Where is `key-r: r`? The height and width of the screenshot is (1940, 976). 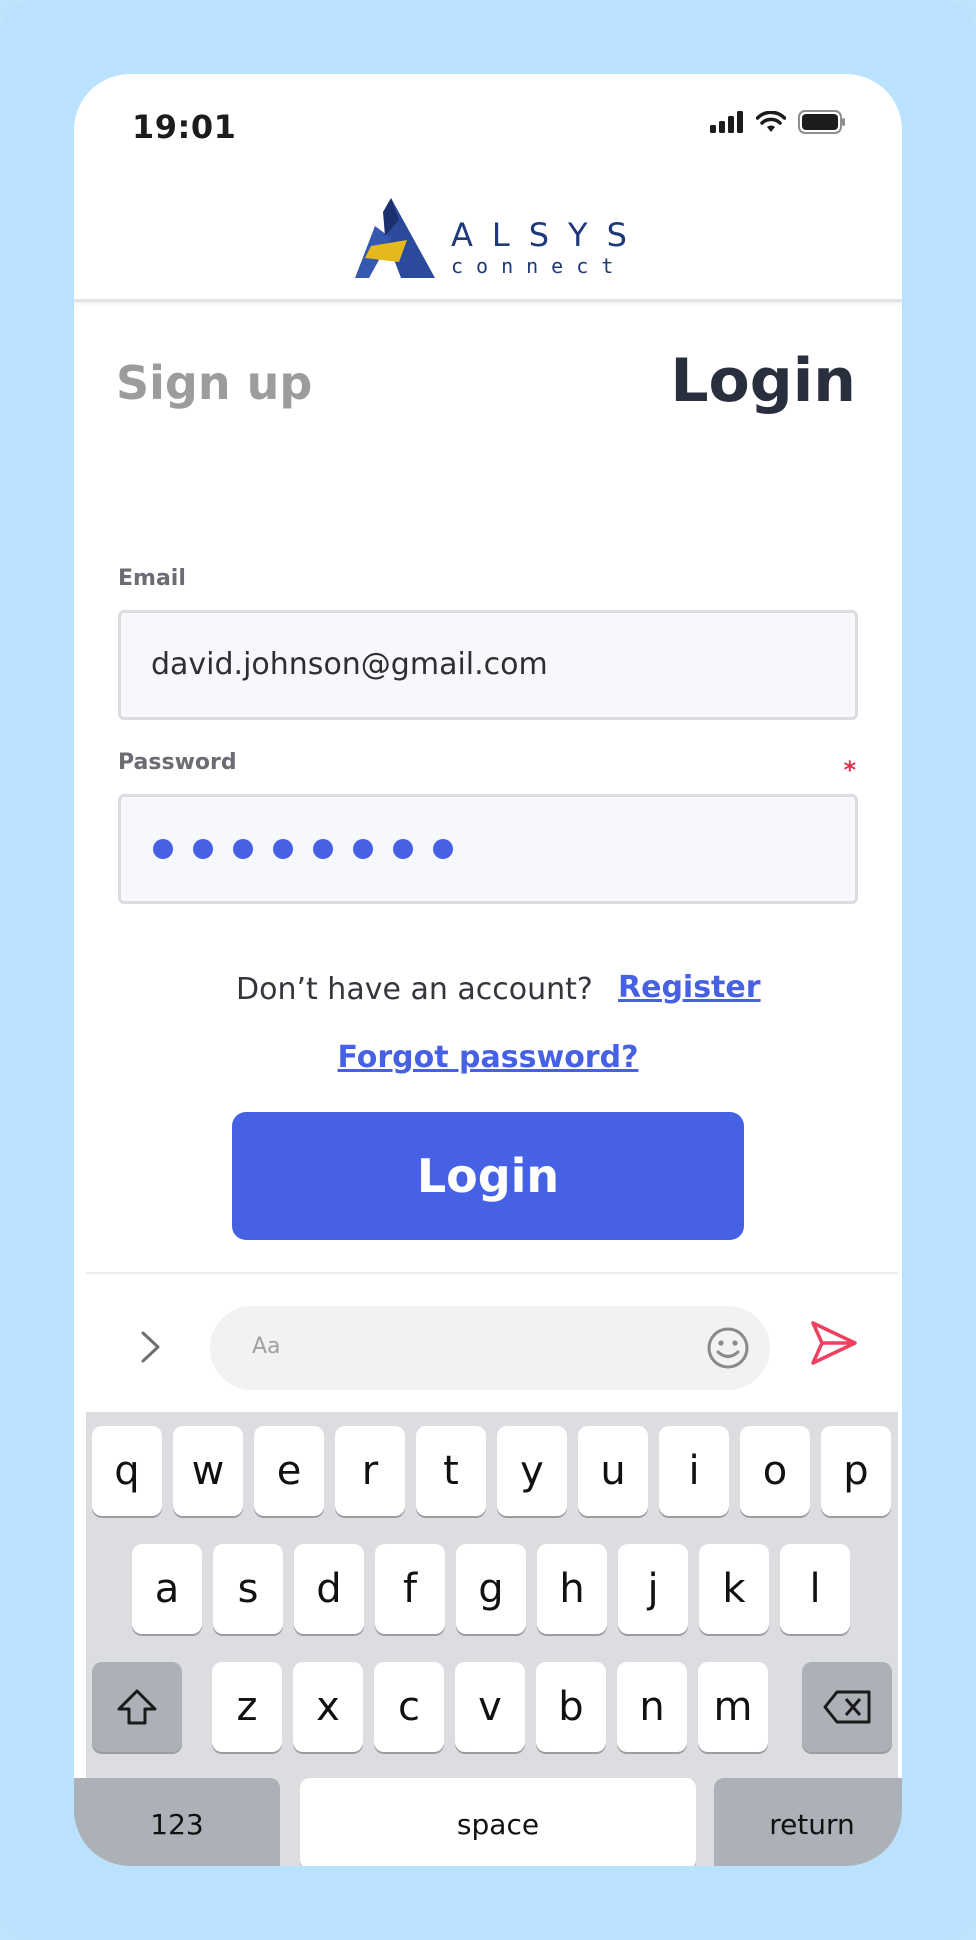
key-r: r is located at coordinates (370, 1471).